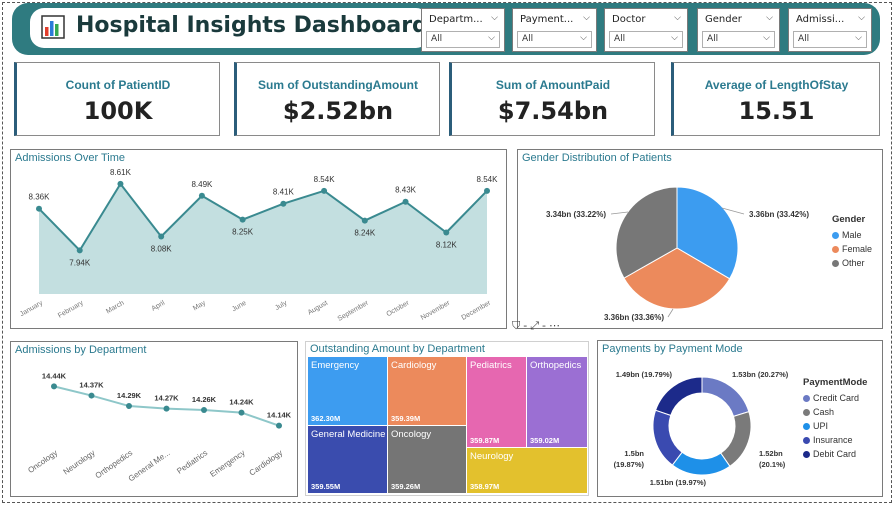  I want to click on kpi-card-amount-paid: Sum of AmountPaid $7.54bn, so click(552, 99).